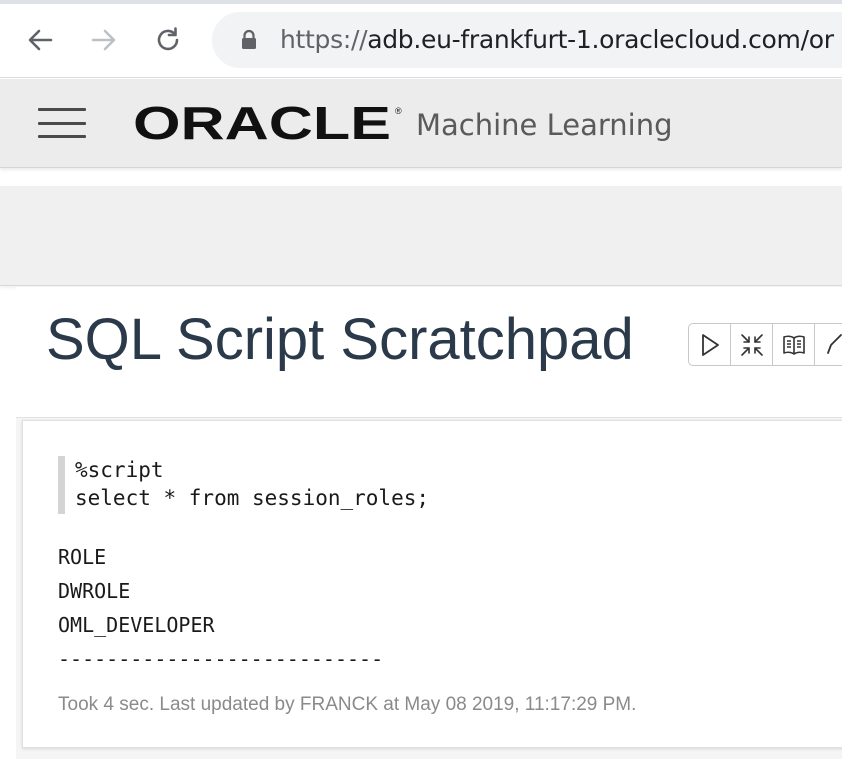 Image resolution: width=842 pixels, height=759 pixels. I want to click on book-button, so click(794, 344).